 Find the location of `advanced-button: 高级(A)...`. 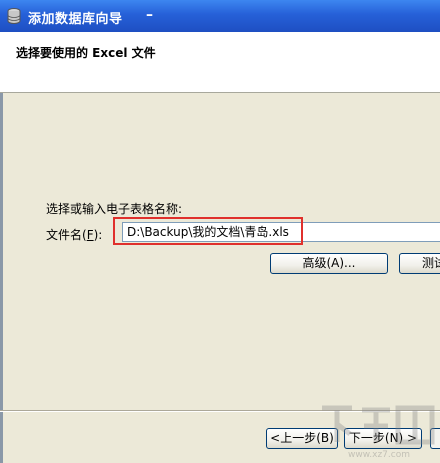

advanced-button: 高级(A)... is located at coordinates (329, 263).